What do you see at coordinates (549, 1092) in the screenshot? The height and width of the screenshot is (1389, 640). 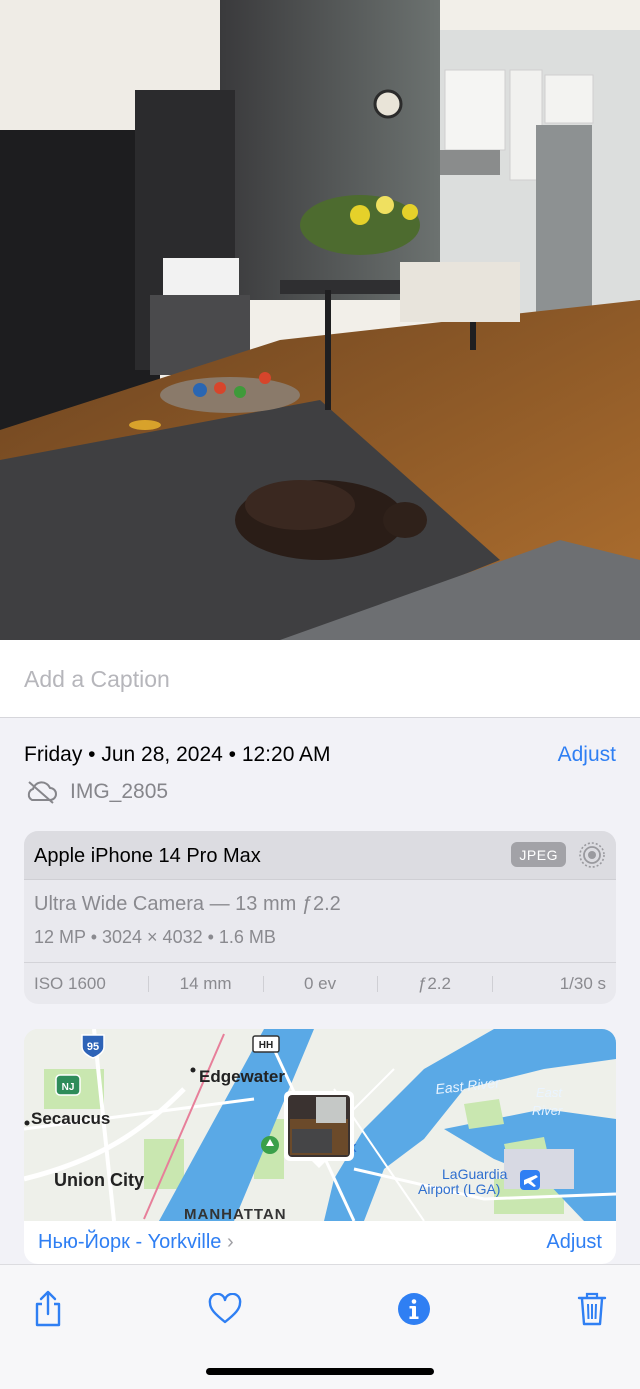 I see `map-label-east: East` at bounding box center [549, 1092].